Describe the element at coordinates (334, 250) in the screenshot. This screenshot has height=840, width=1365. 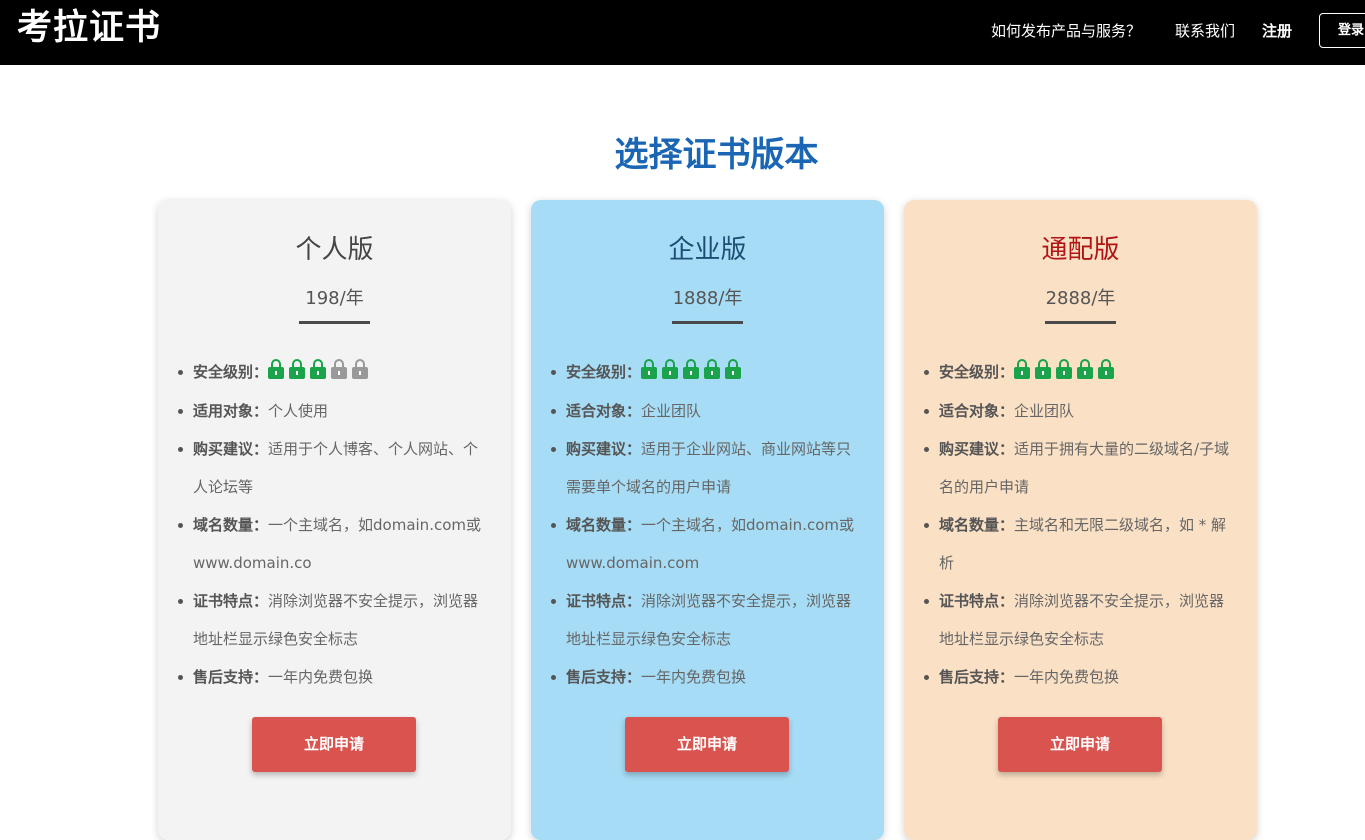
I see `plan-title: 个人版` at that location.